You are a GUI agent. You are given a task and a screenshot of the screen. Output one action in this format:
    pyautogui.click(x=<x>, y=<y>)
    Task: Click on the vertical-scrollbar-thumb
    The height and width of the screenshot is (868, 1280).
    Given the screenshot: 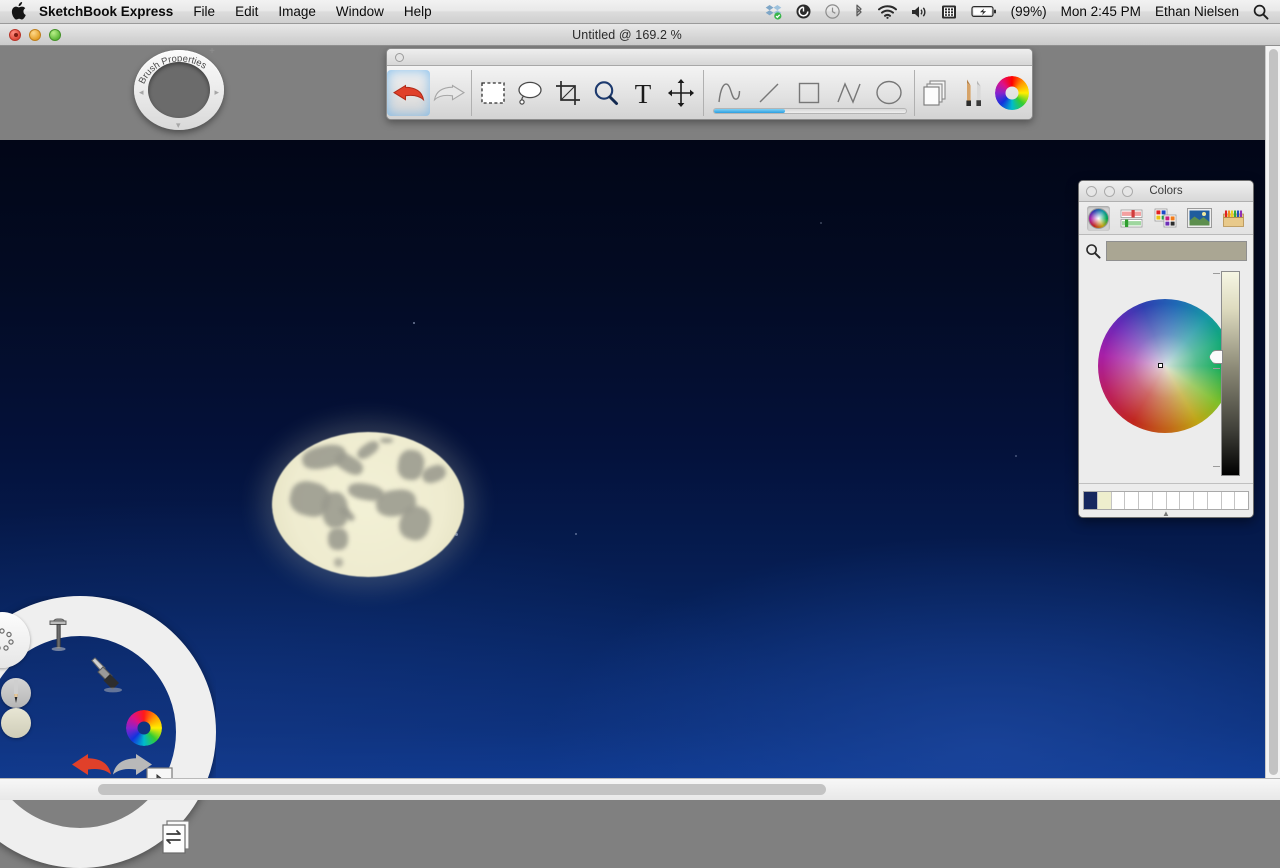 What is the action you would take?
    pyautogui.click(x=1273, y=412)
    